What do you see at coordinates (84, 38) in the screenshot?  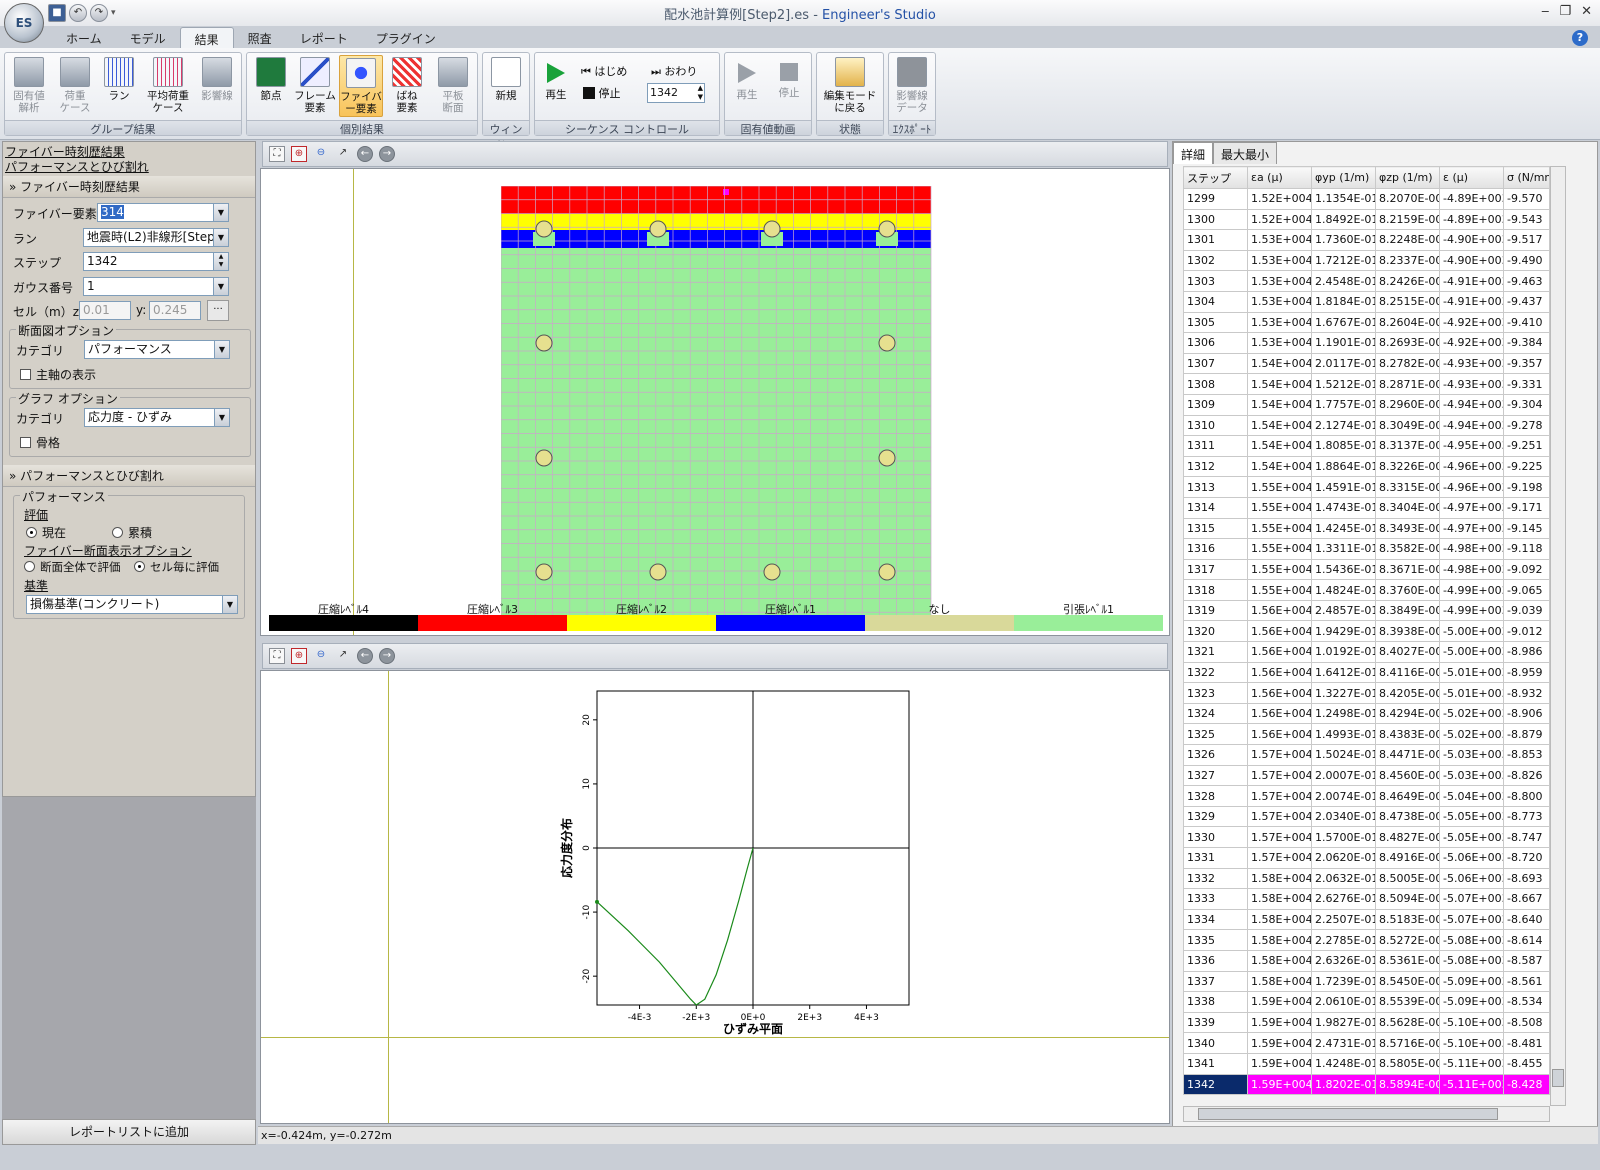 I see `tab-home: ホーム` at bounding box center [84, 38].